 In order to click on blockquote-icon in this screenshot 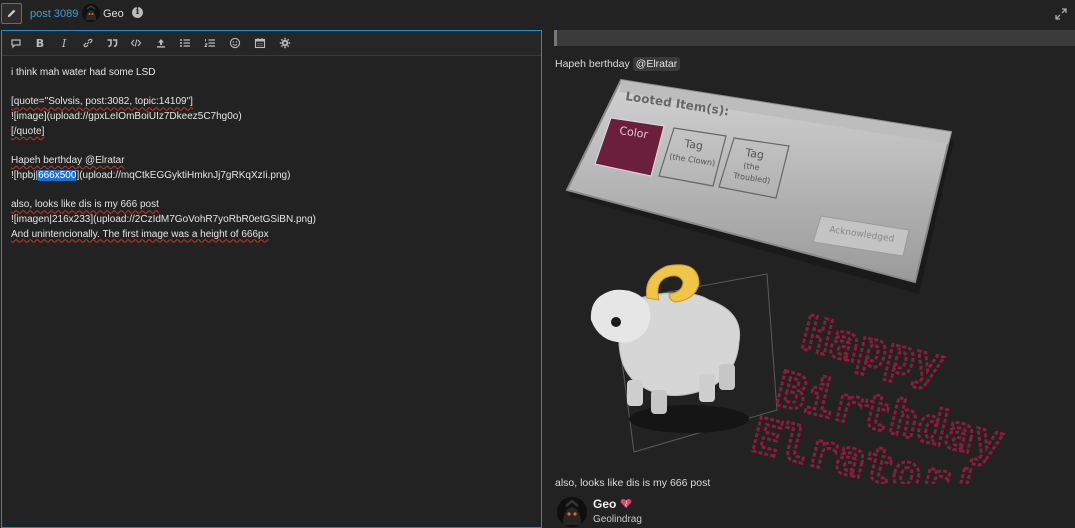, I will do `click(112, 43)`.